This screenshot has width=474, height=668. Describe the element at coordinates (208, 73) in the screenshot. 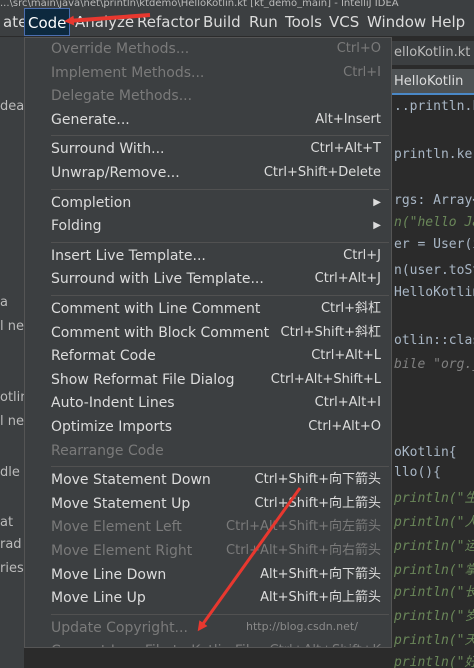

I see `menu-item-implement-methods: Implement Methods... Ctrl+I` at that location.